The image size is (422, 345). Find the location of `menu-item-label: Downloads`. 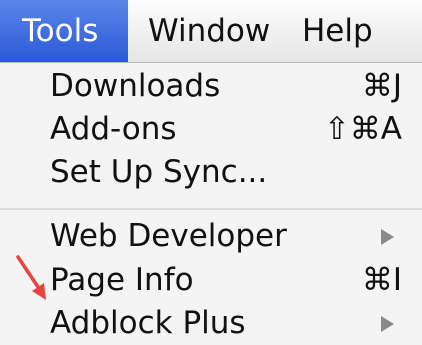

menu-item-label: Downloads is located at coordinates (135, 86).